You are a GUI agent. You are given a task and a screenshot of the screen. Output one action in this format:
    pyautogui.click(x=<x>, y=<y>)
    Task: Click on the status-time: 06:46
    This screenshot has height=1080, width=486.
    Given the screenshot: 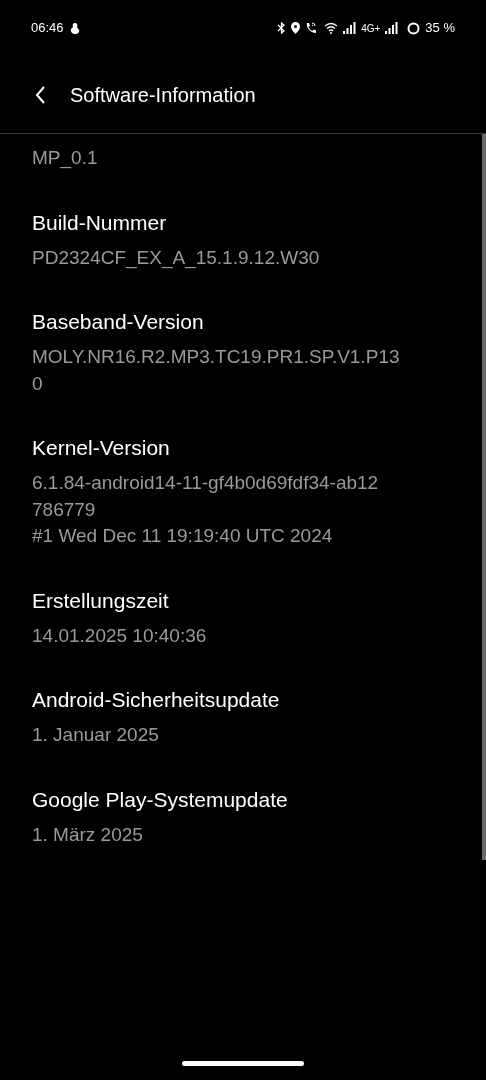 What is the action you would take?
    pyautogui.click(x=47, y=28)
    